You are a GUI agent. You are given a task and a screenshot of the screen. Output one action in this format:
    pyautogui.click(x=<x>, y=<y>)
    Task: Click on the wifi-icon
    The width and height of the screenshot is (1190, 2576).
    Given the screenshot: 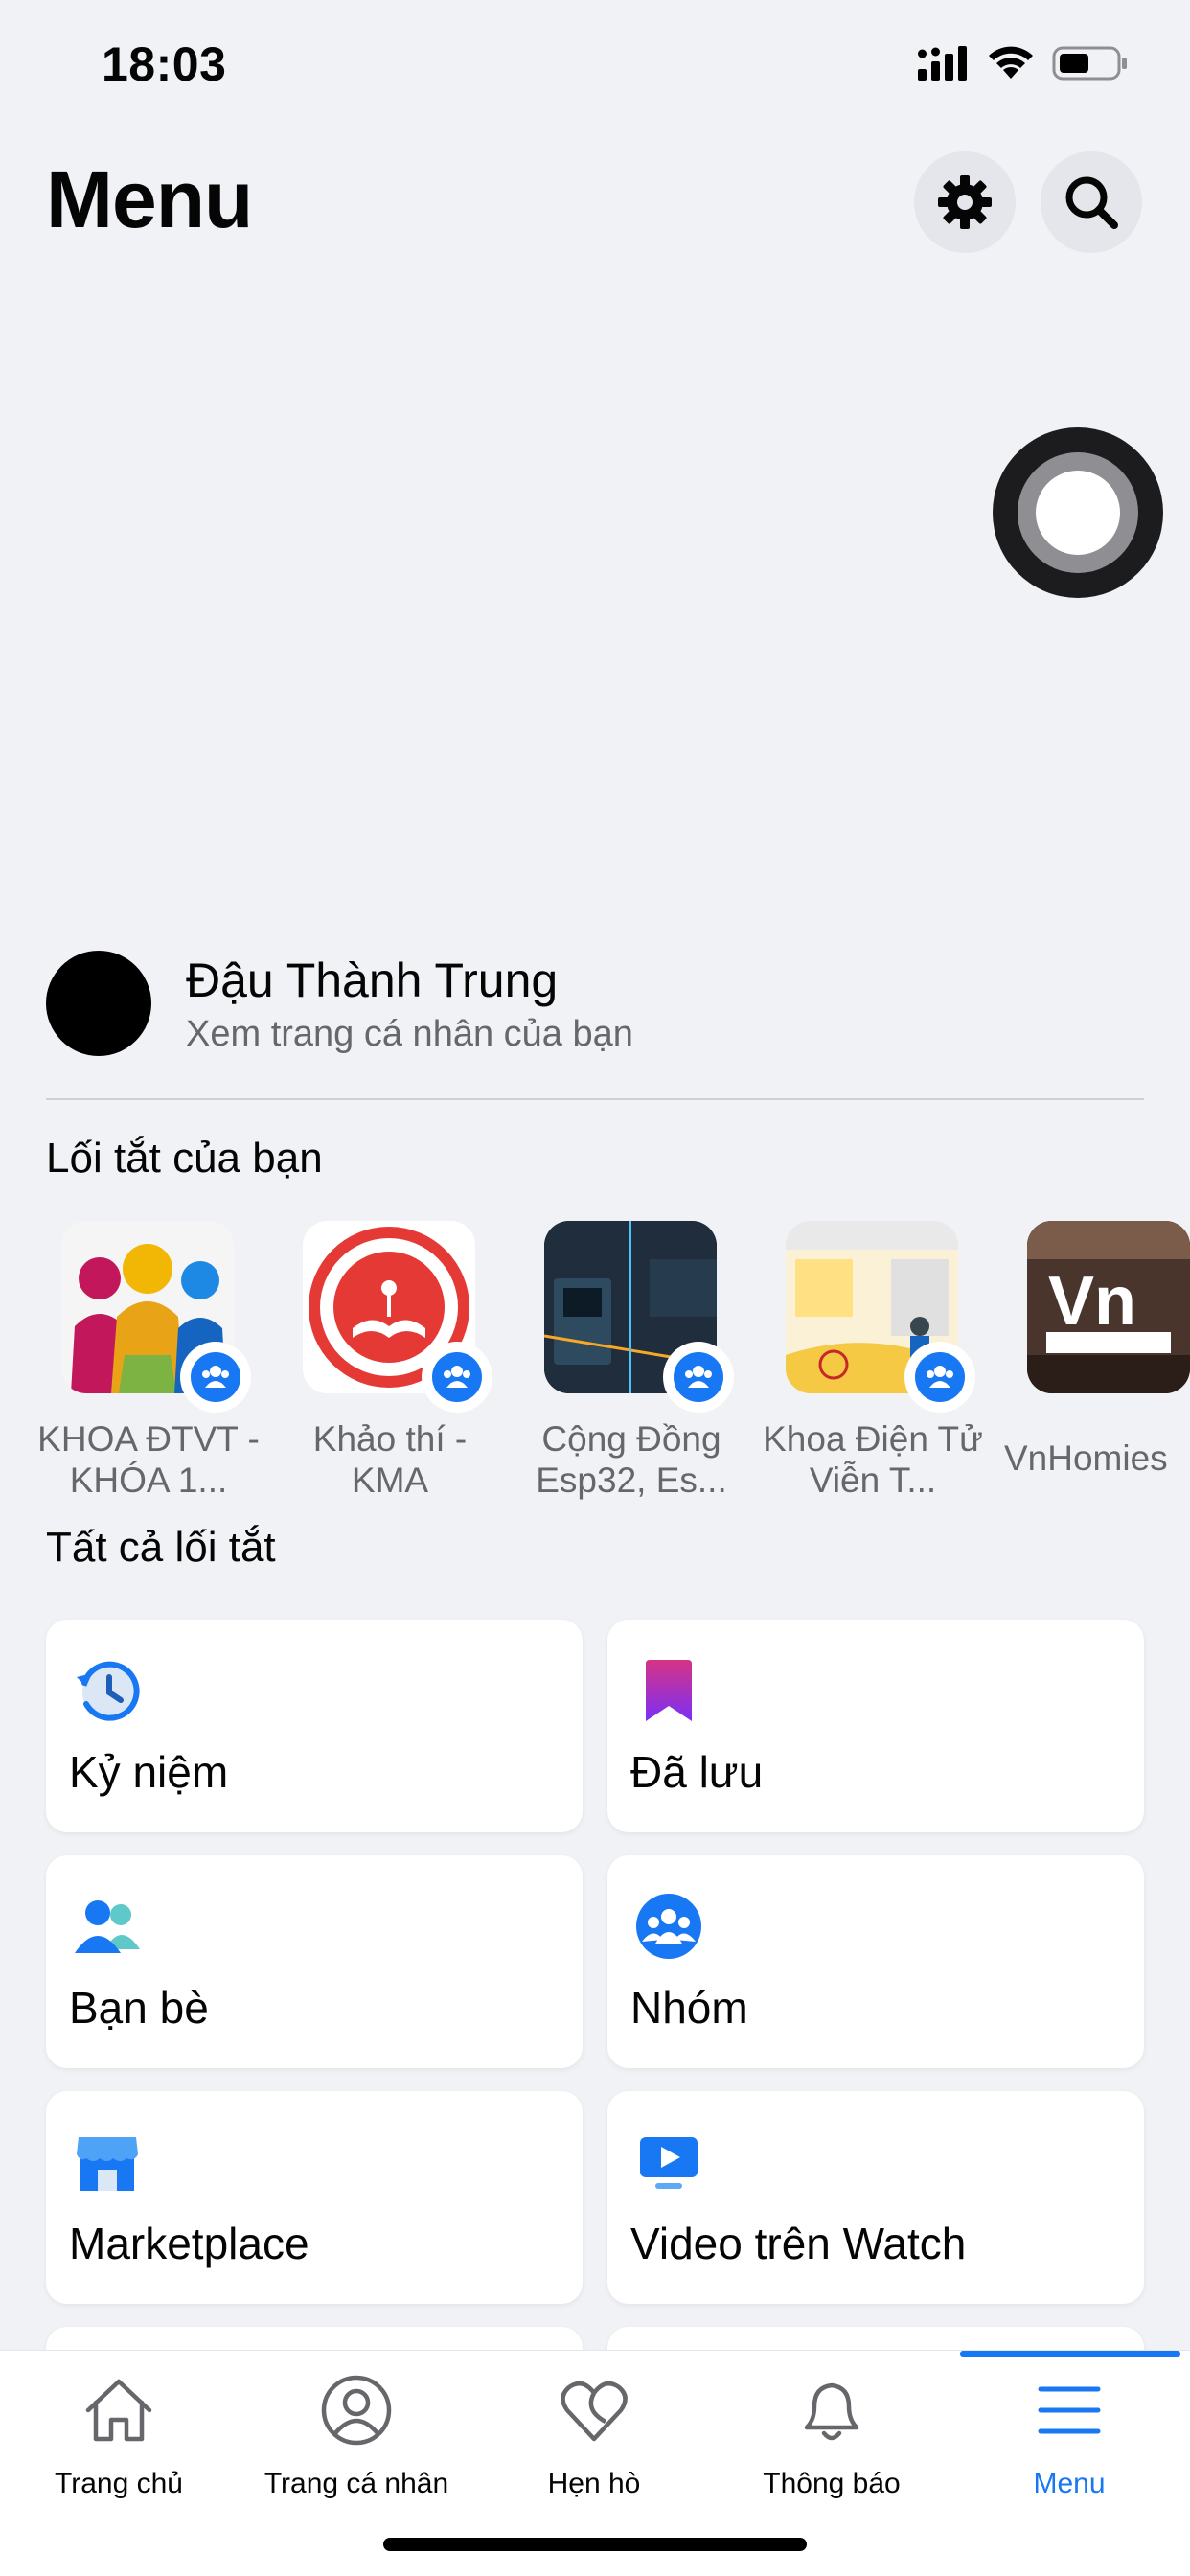 What is the action you would take?
    pyautogui.click(x=1011, y=63)
    